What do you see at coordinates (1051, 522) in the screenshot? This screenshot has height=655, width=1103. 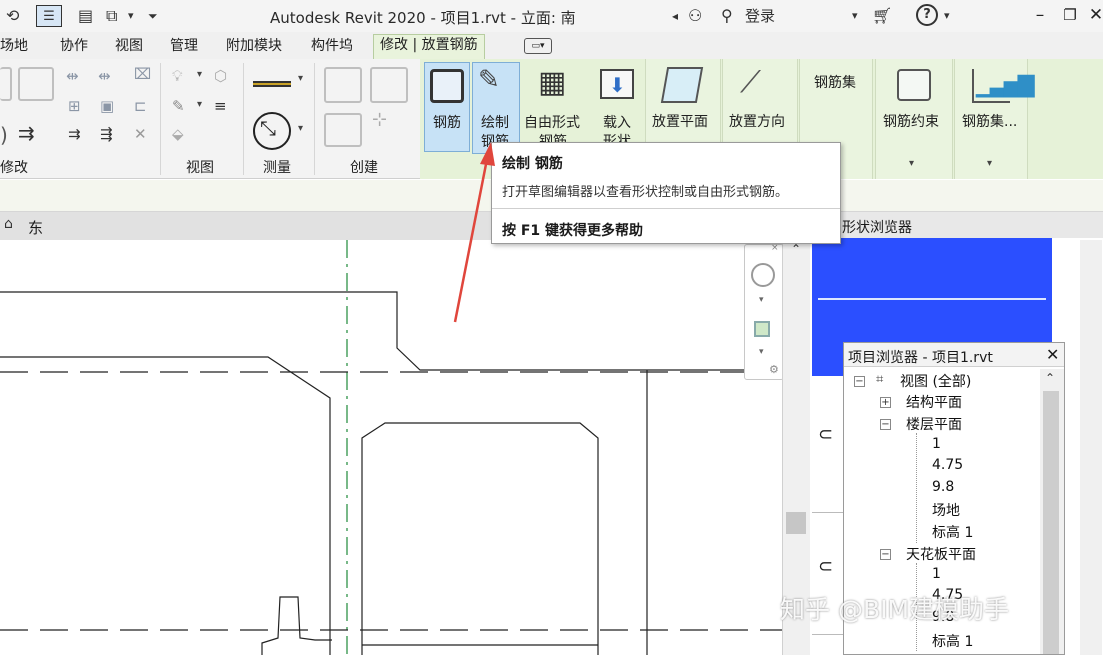 I see `project-browser-scroll-thumb` at bounding box center [1051, 522].